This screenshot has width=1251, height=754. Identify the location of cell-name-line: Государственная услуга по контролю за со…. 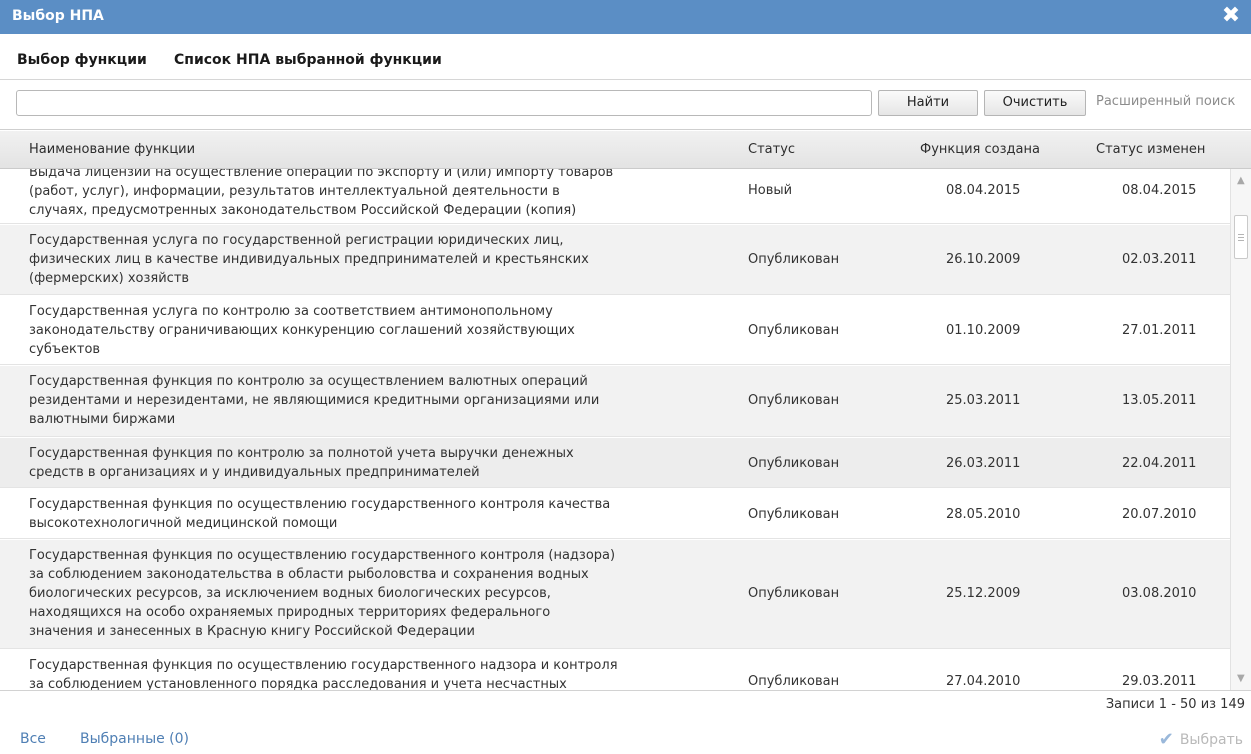
(291, 311).